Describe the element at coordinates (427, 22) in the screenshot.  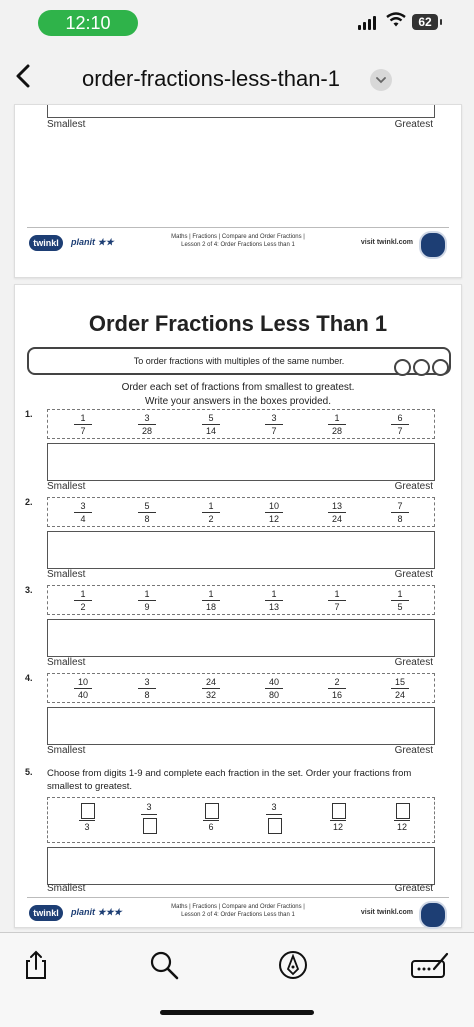
I see `battery-indicator: 62` at that location.